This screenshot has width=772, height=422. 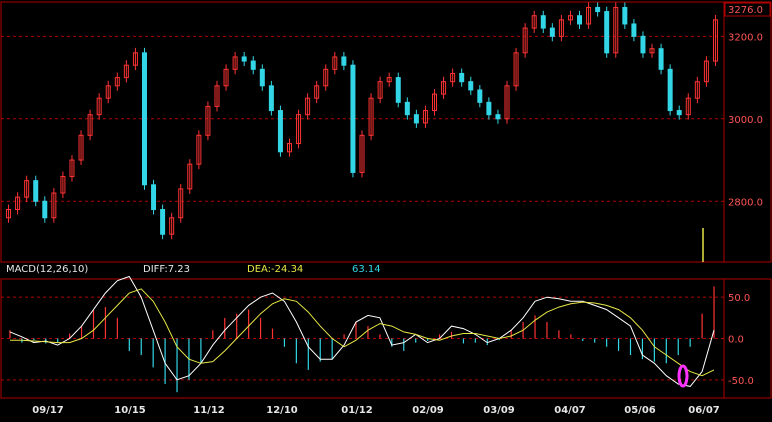 I want to click on x-tick-label: 06/07, so click(x=704, y=410).